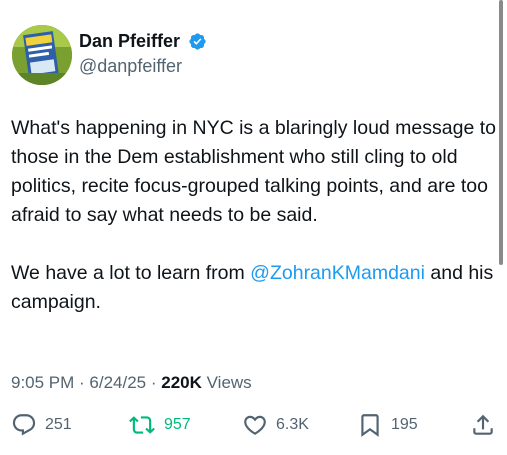 Image resolution: width=507 pixels, height=455 pixels. I want to click on like-button: 6.3K, so click(275, 425).